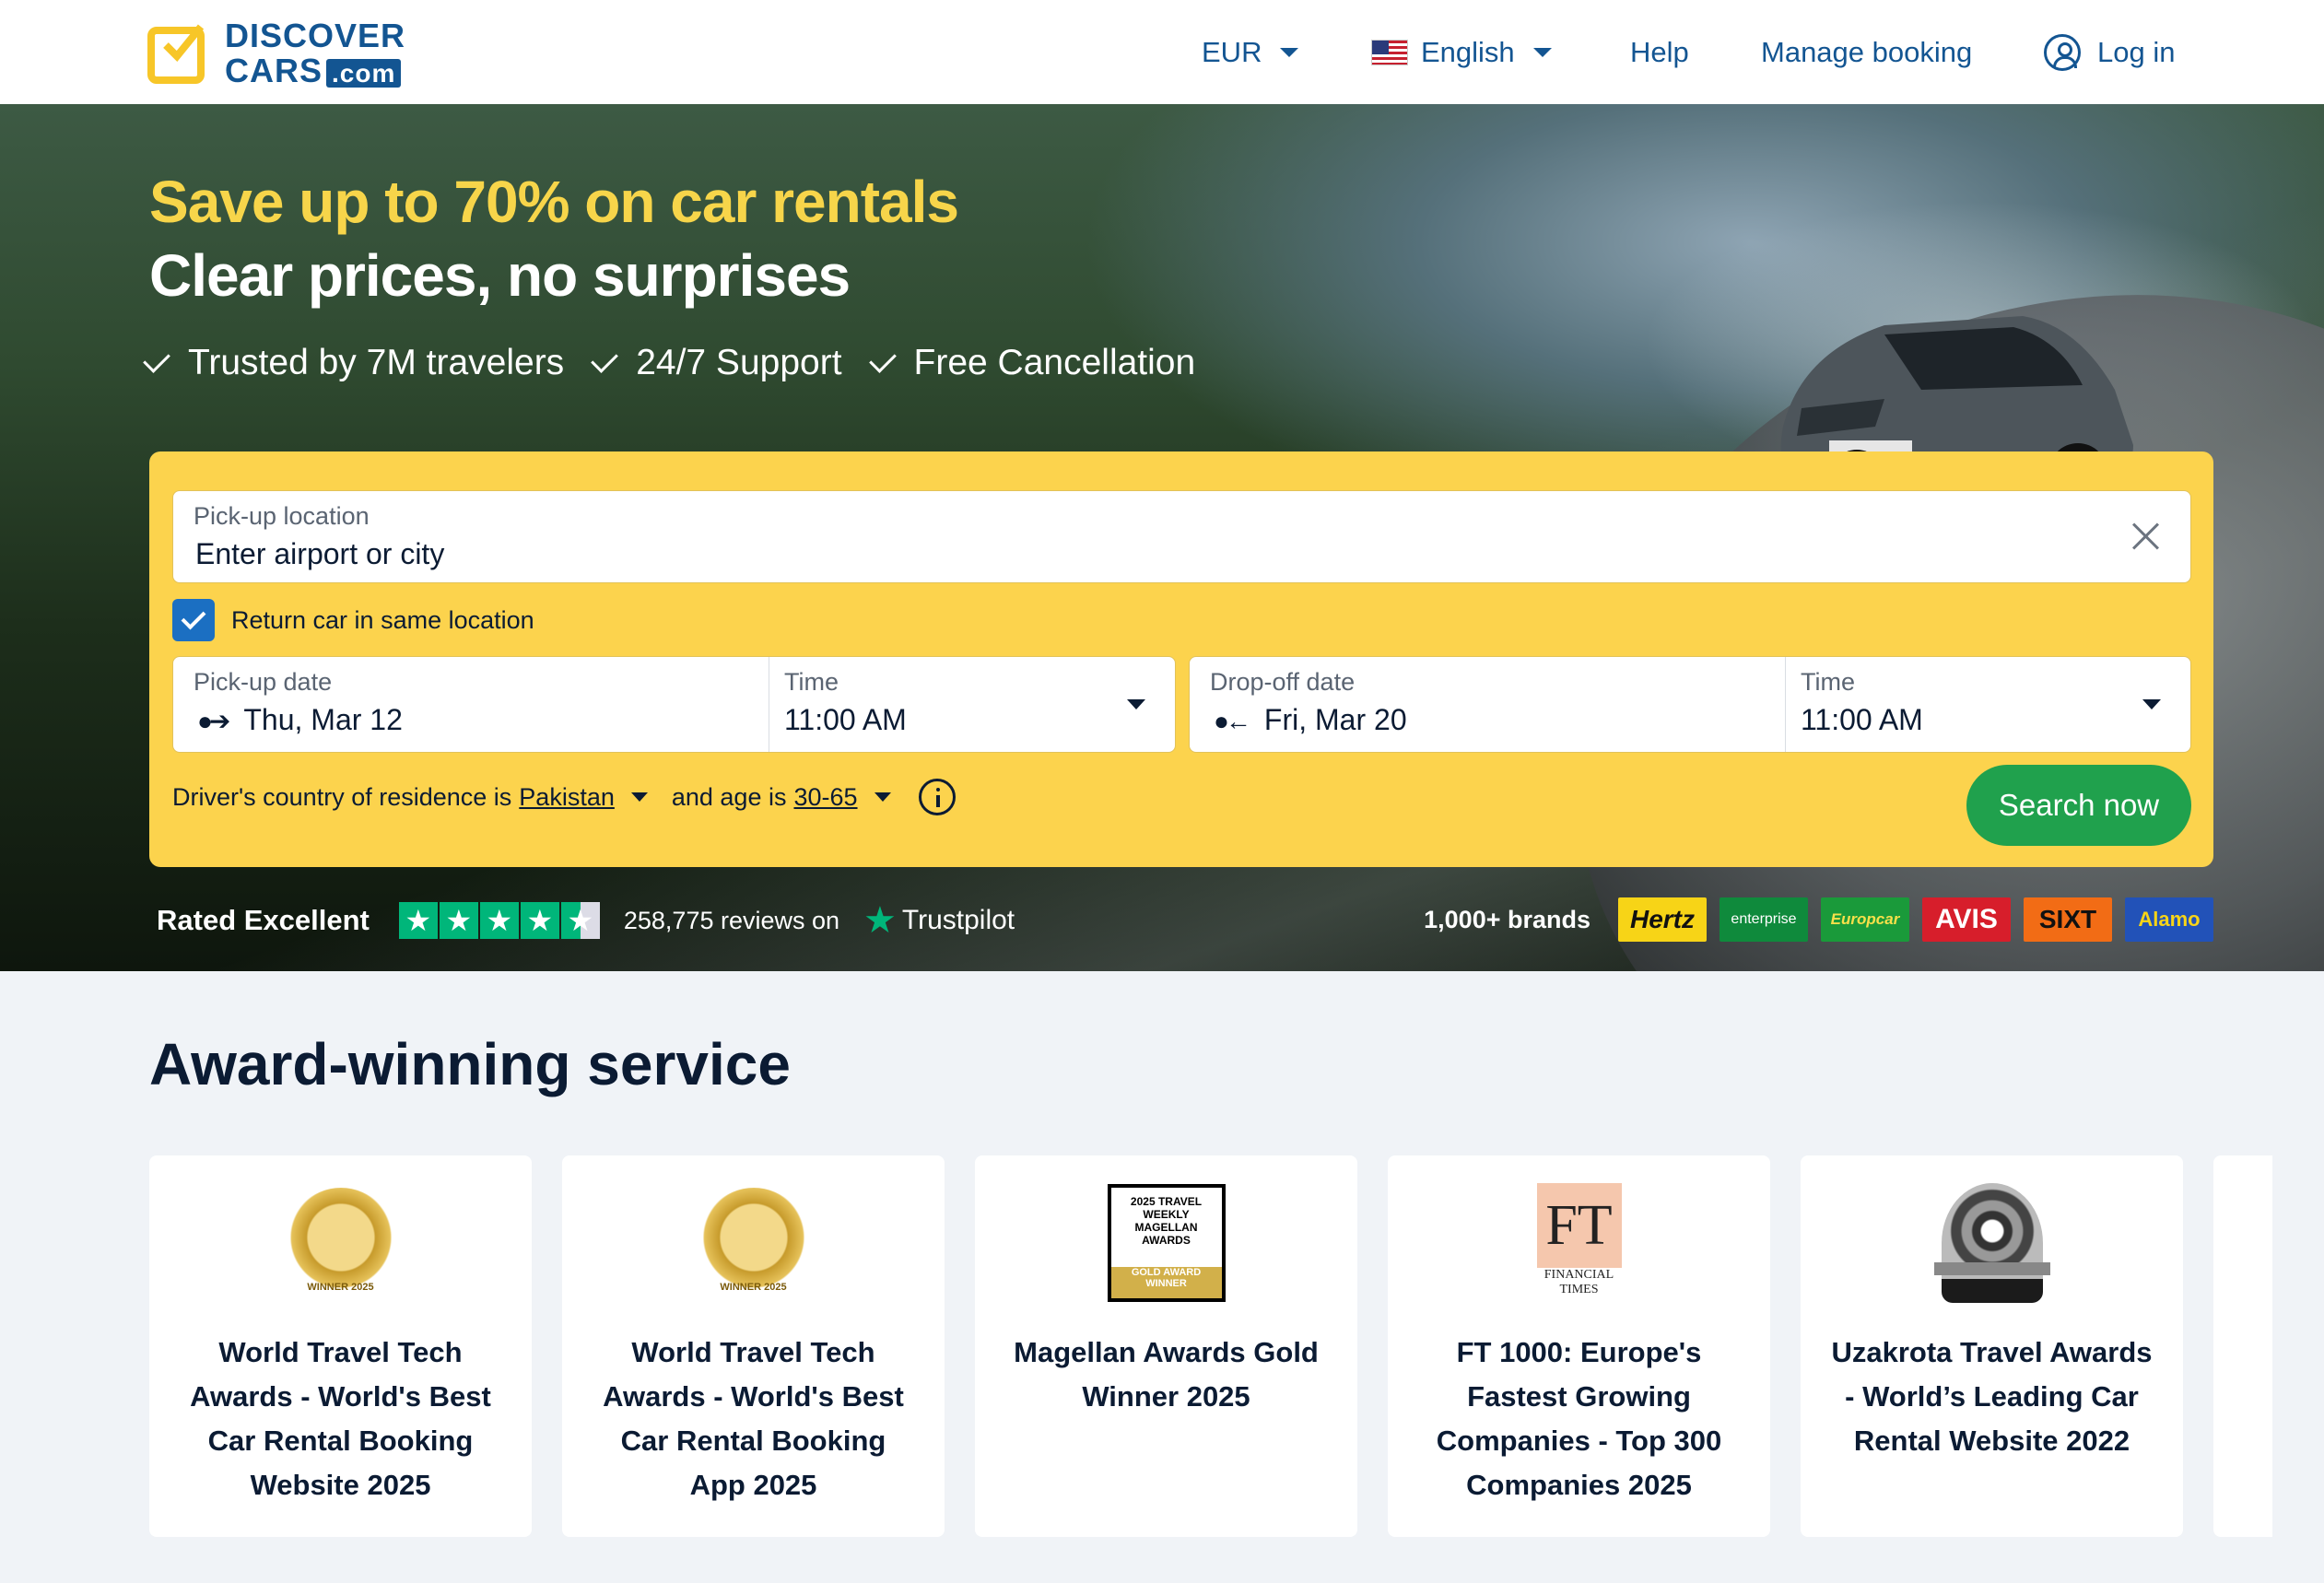  What do you see at coordinates (1579, 1243) in the screenshot?
I see `financial-times-icon: FT FINANCIAL TIMES` at bounding box center [1579, 1243].